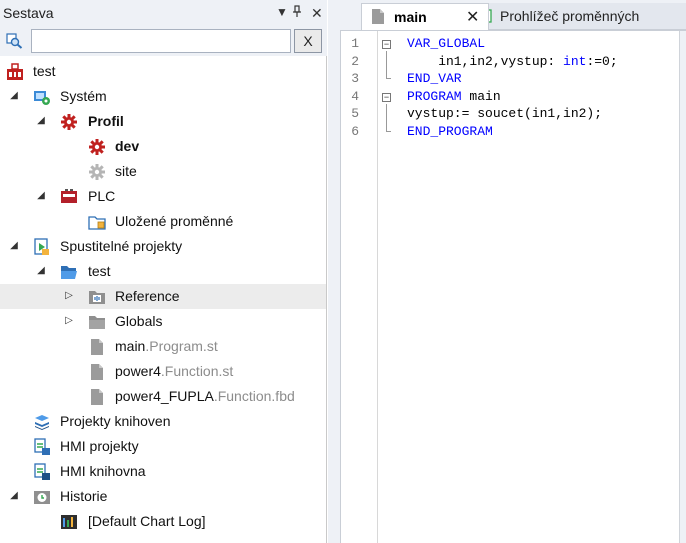 The width and height of the screenshot is (686, 543). Describe the element at coordinates (163, 71) in the screenshot. I see `tree-item-test-root: test` at that location.